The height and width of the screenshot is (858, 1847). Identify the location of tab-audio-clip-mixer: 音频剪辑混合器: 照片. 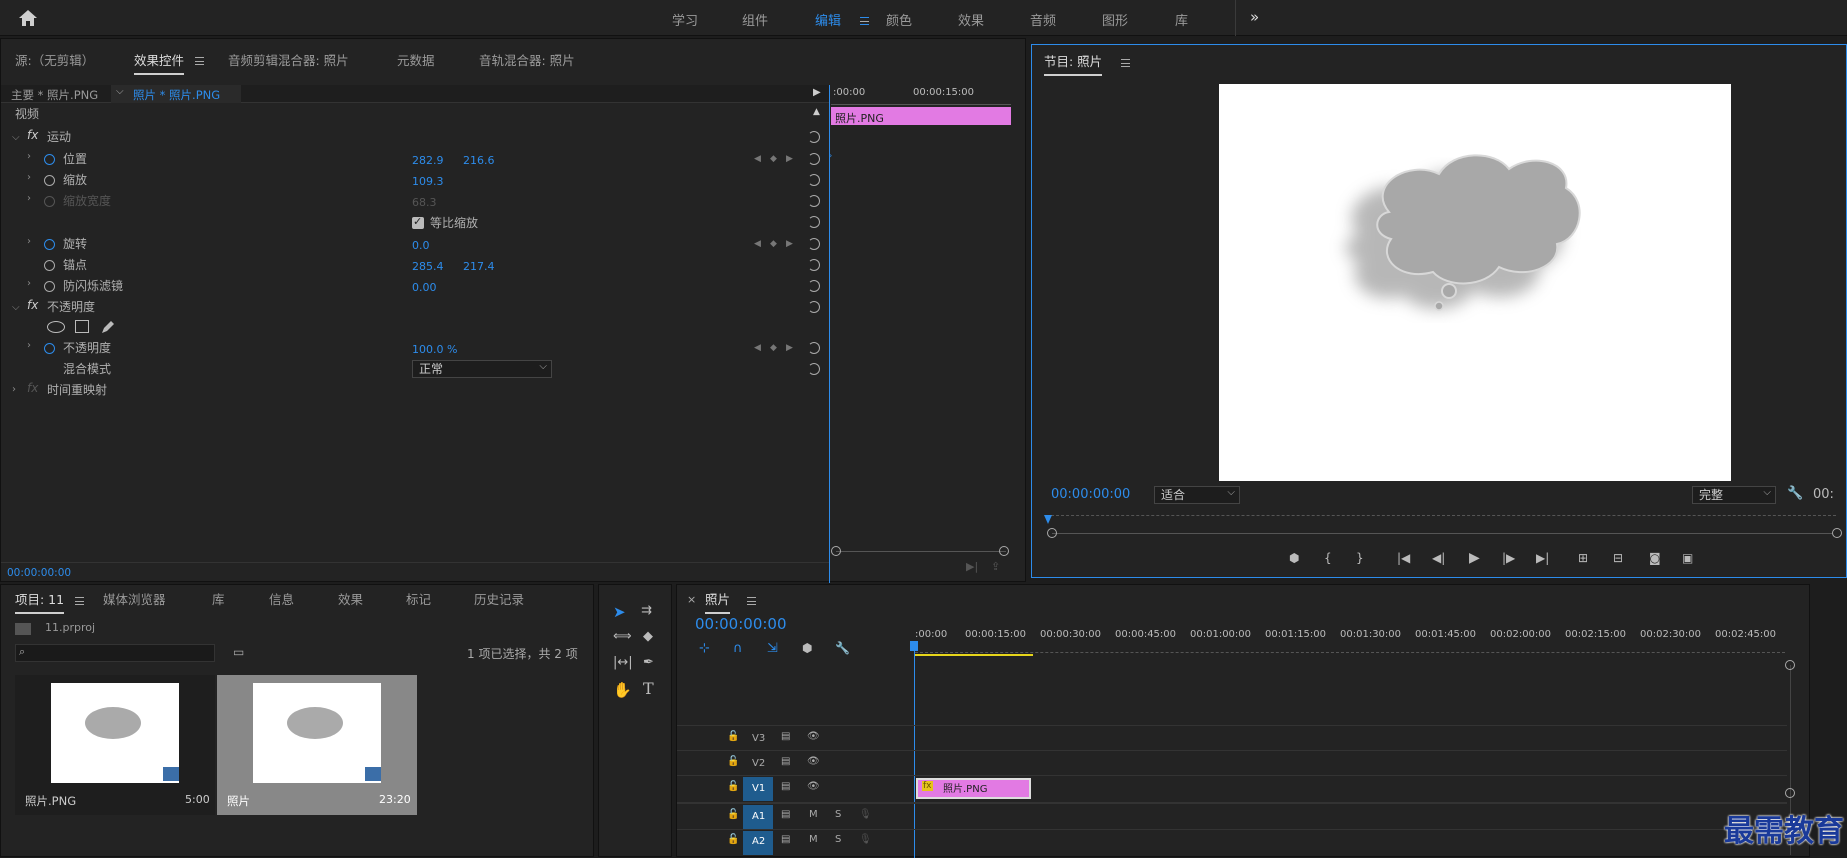
(288, 59).